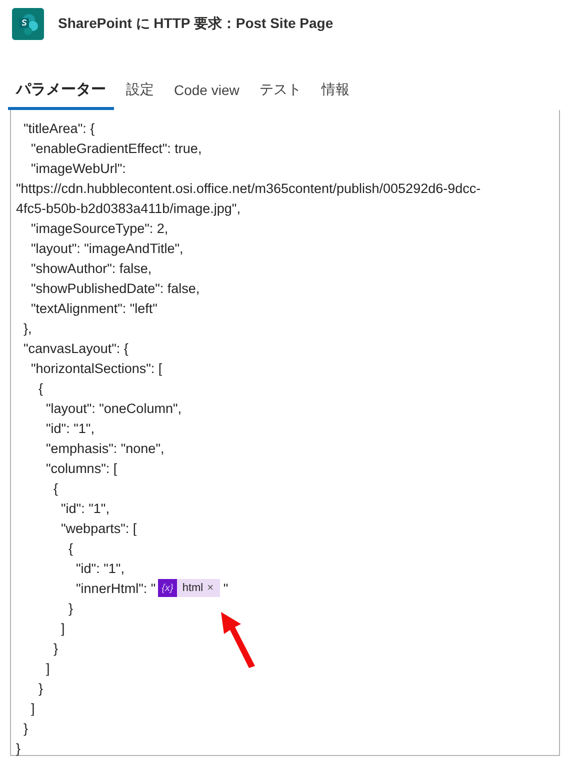 This screenshot has height=767, width=567. What do you see at coordinates (335, 93) in the screenshot?
I see `tab: 情報` at bounding box center [335, 93].